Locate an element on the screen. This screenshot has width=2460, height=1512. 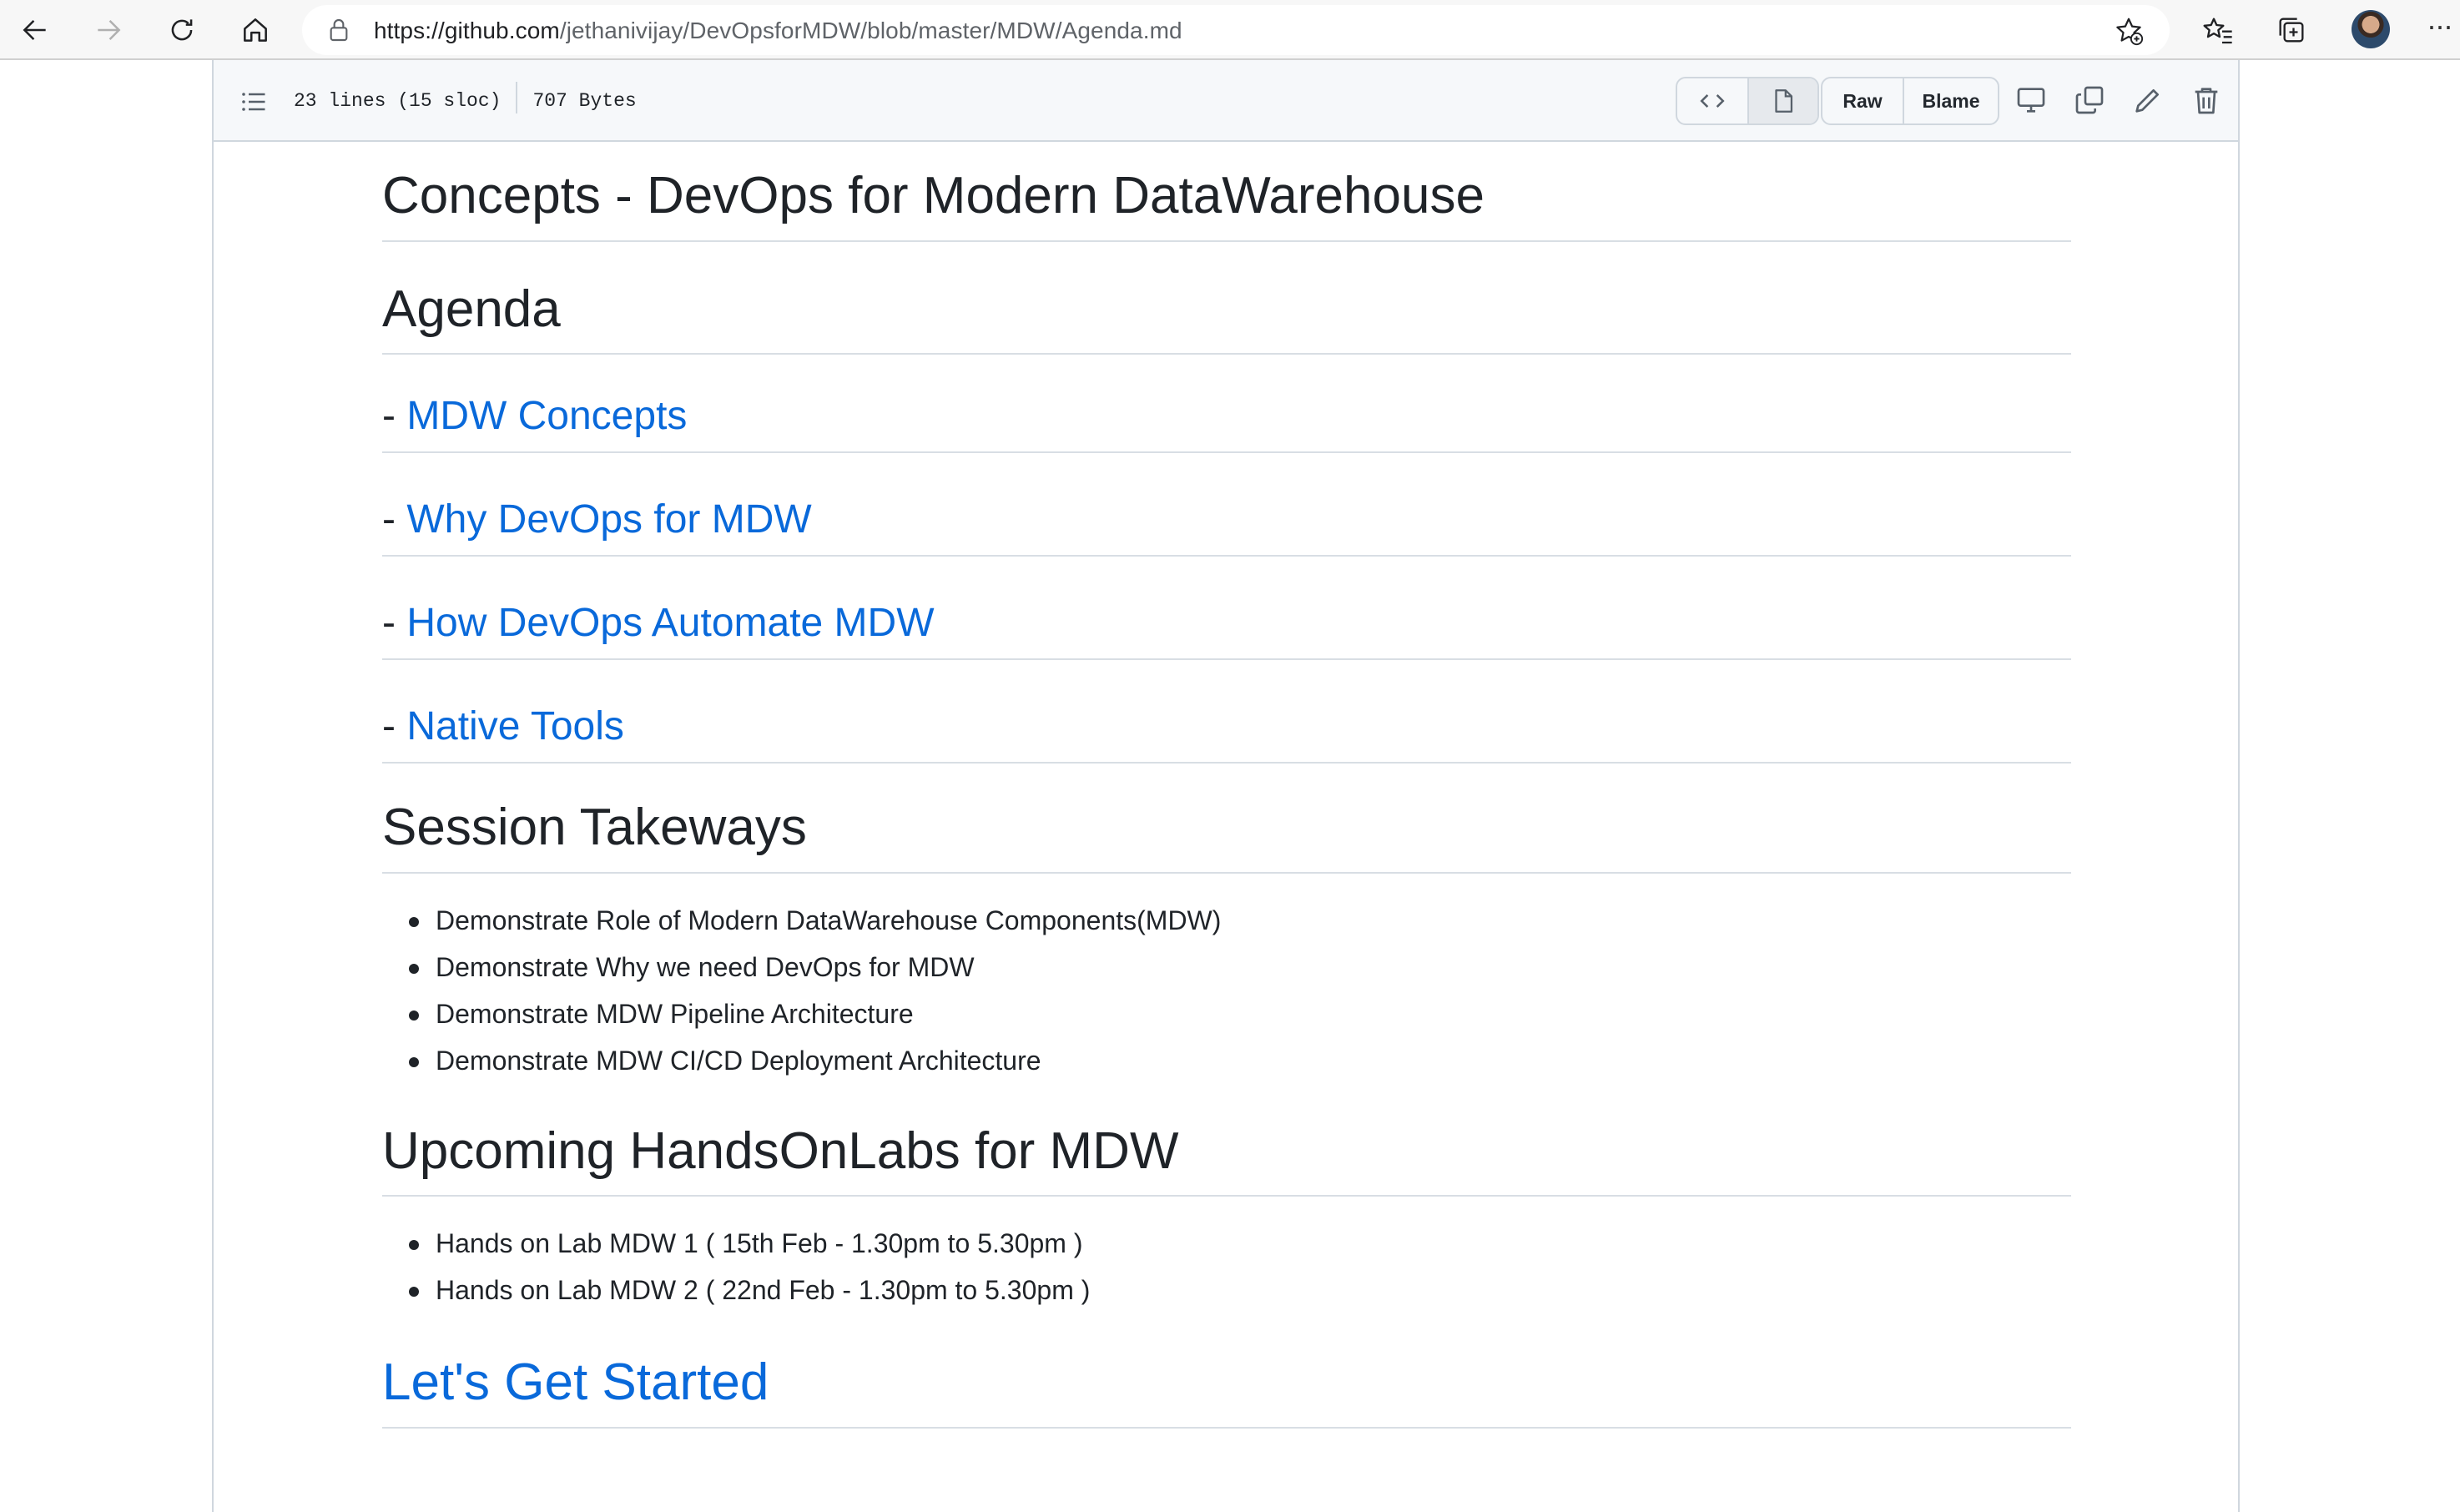
divider is located at coordinates (517, 97).